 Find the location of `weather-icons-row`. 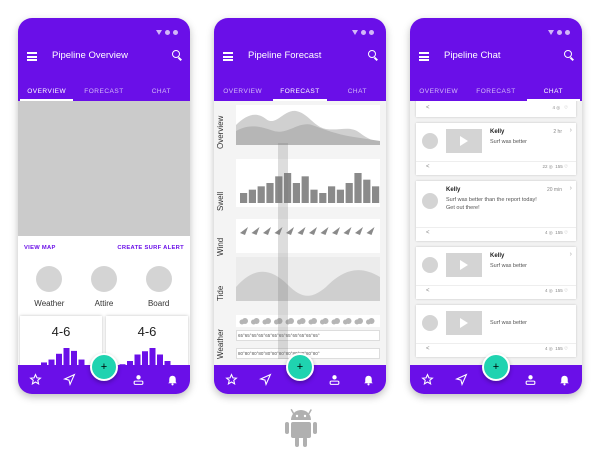

weather-icons-row is located at coordinates (308, 321).